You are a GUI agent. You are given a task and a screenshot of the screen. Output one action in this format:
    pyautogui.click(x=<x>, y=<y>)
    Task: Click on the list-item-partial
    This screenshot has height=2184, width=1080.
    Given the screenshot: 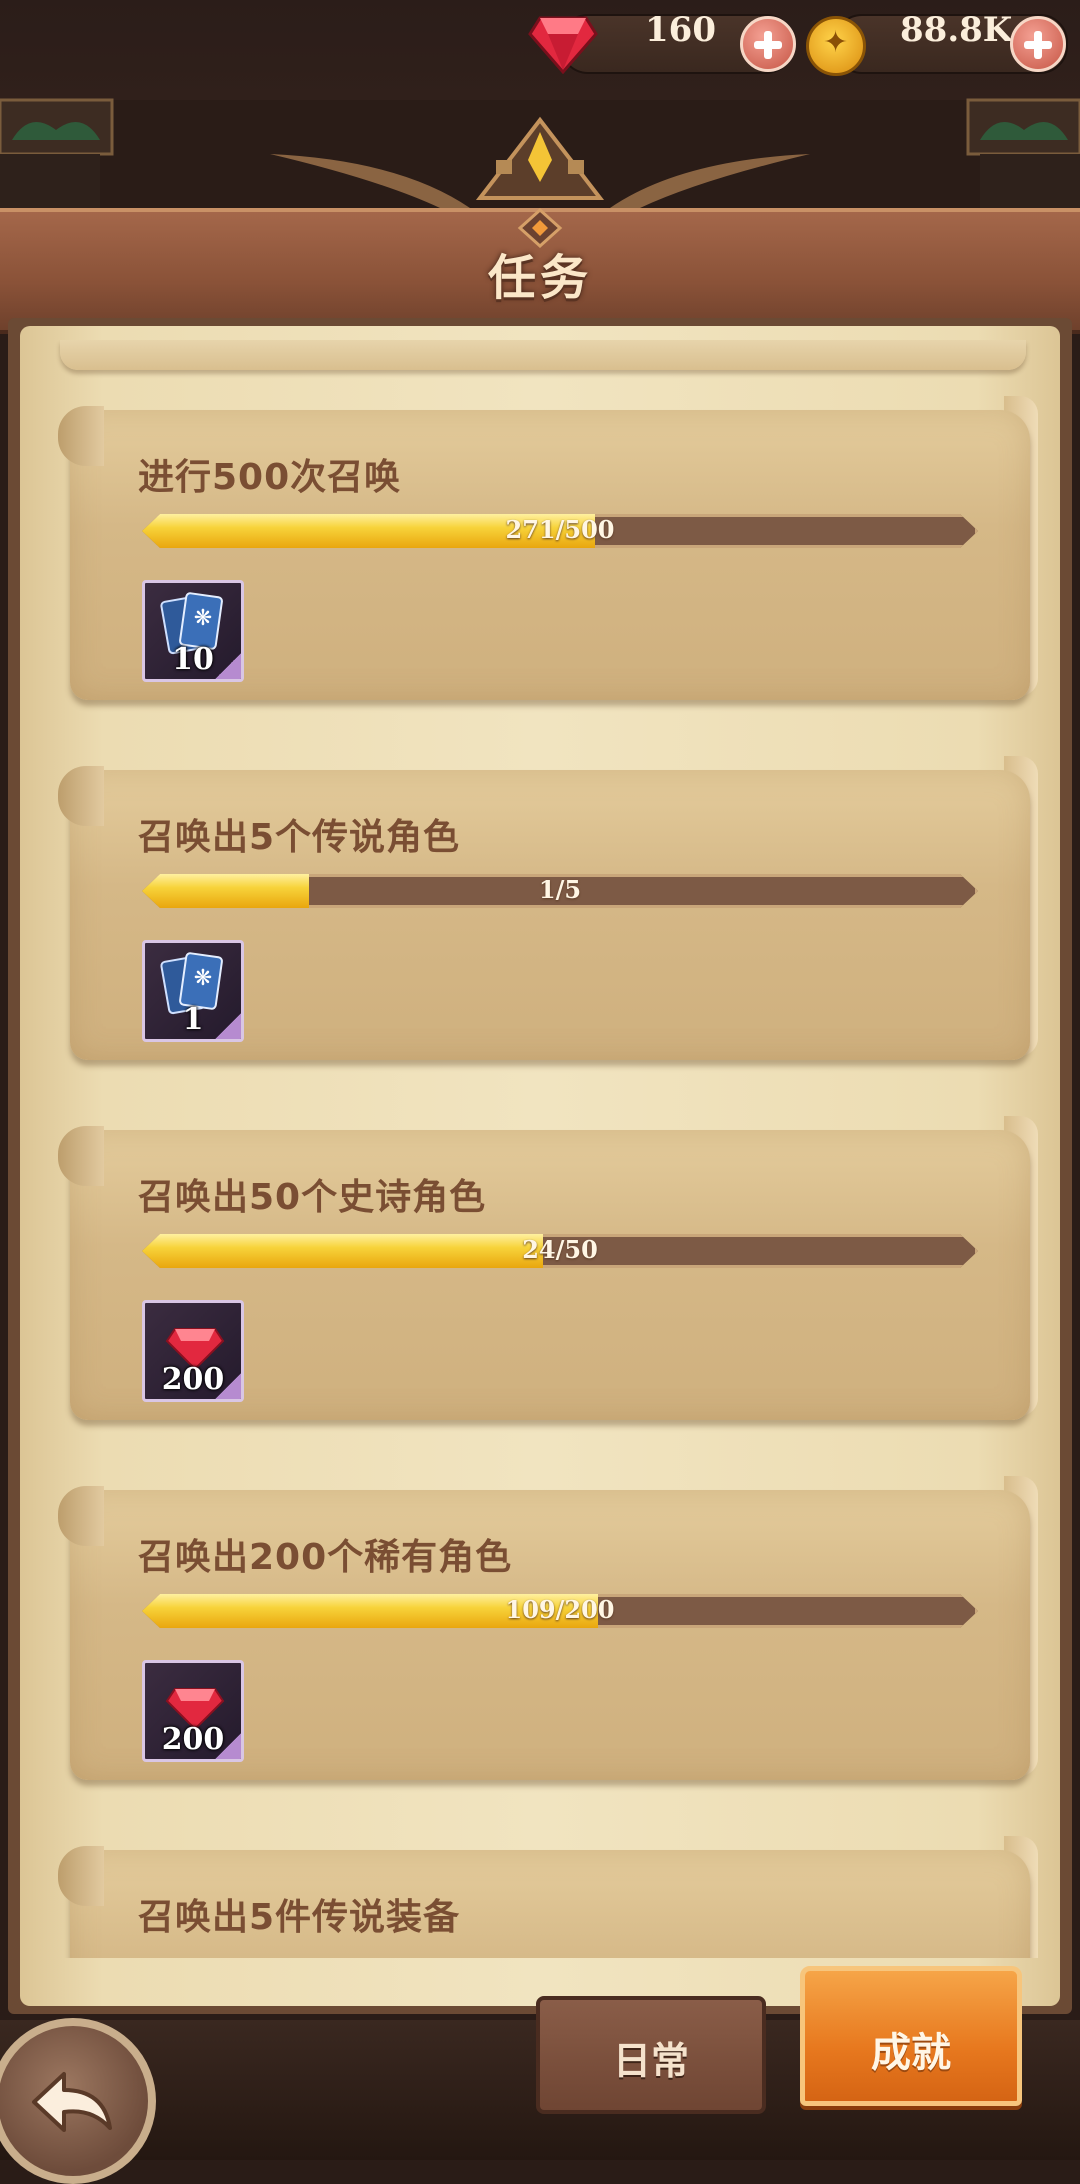 What is the action you would take?
    pyautogui.click(x=543, y=355)
    